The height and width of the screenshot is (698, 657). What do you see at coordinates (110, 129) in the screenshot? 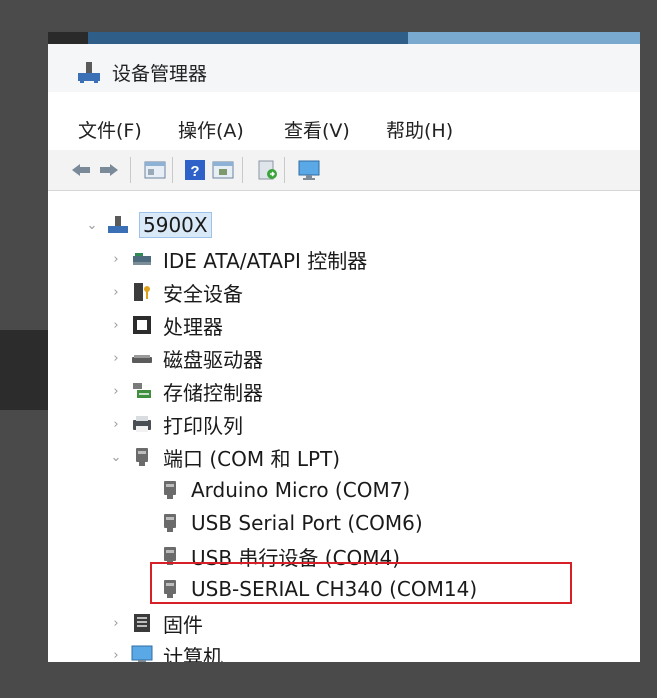
I see `menu-file: 文件(F)` at bounding box center [110, 129].